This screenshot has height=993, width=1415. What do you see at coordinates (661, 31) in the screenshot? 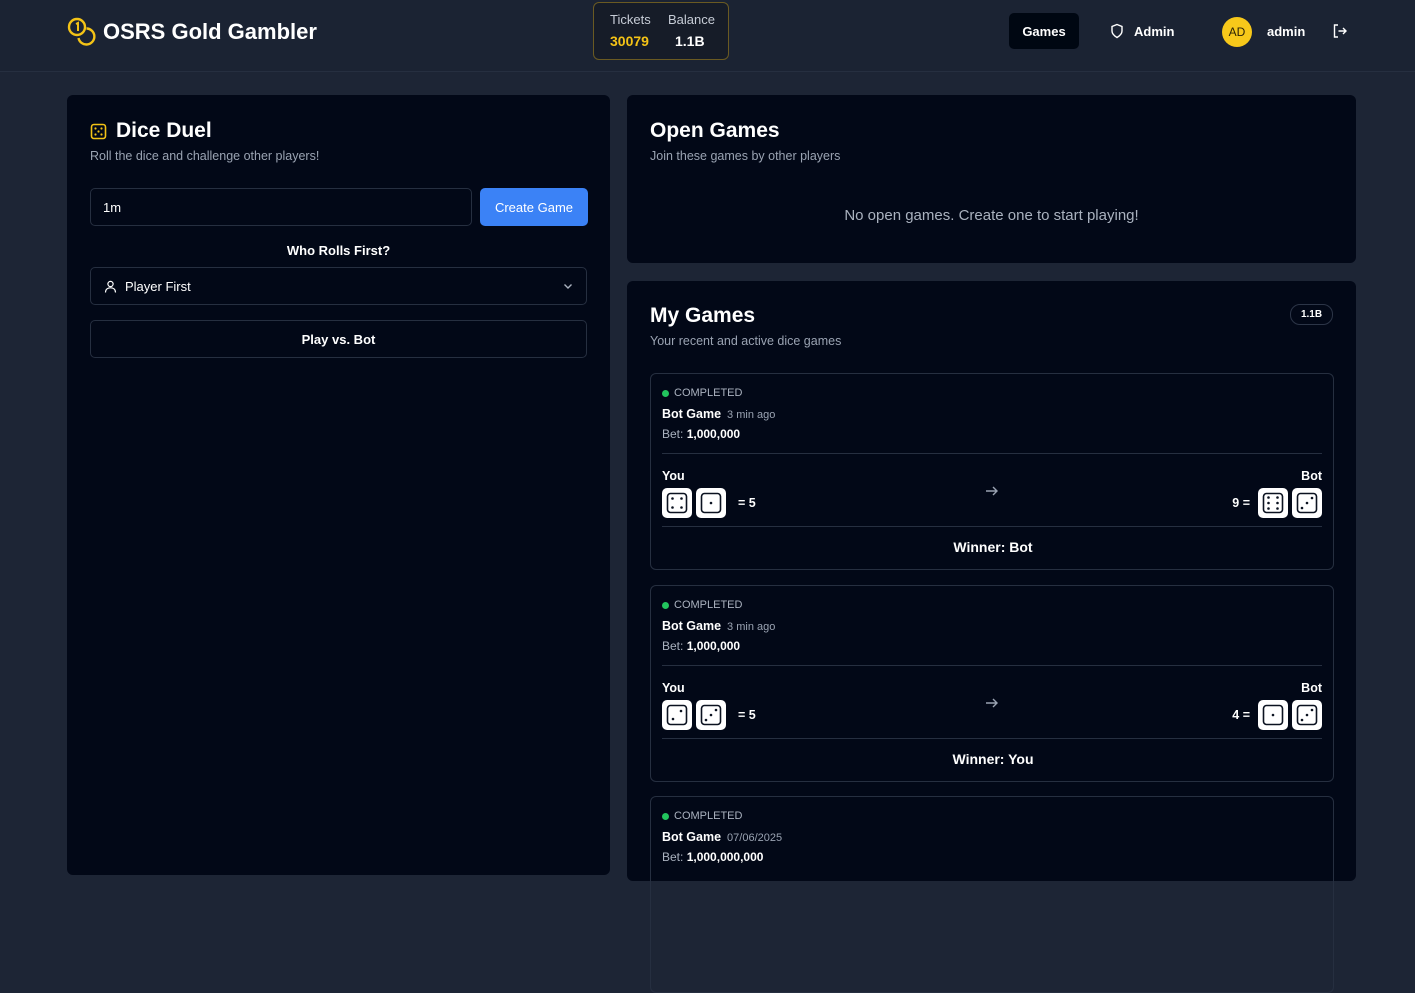
I see `balance-box: Tickets 30079 Balance 1.1B` at bounding box center [661, 31].